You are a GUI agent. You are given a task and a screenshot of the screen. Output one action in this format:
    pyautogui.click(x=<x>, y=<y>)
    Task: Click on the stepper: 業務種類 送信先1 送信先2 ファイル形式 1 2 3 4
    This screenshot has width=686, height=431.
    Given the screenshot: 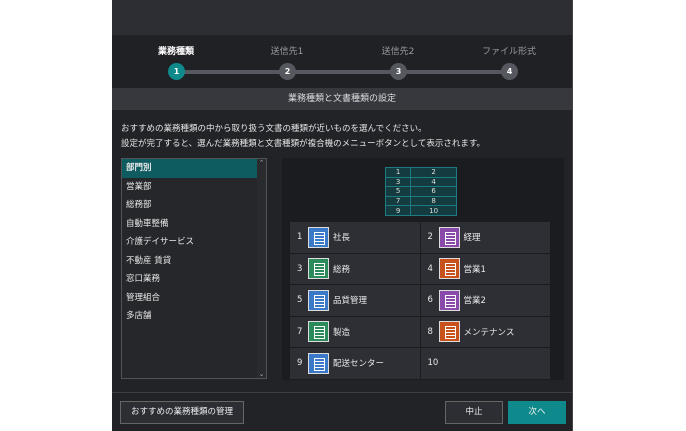 What is the action you would take?
    pyautogui.click(x=342, y=61)
    